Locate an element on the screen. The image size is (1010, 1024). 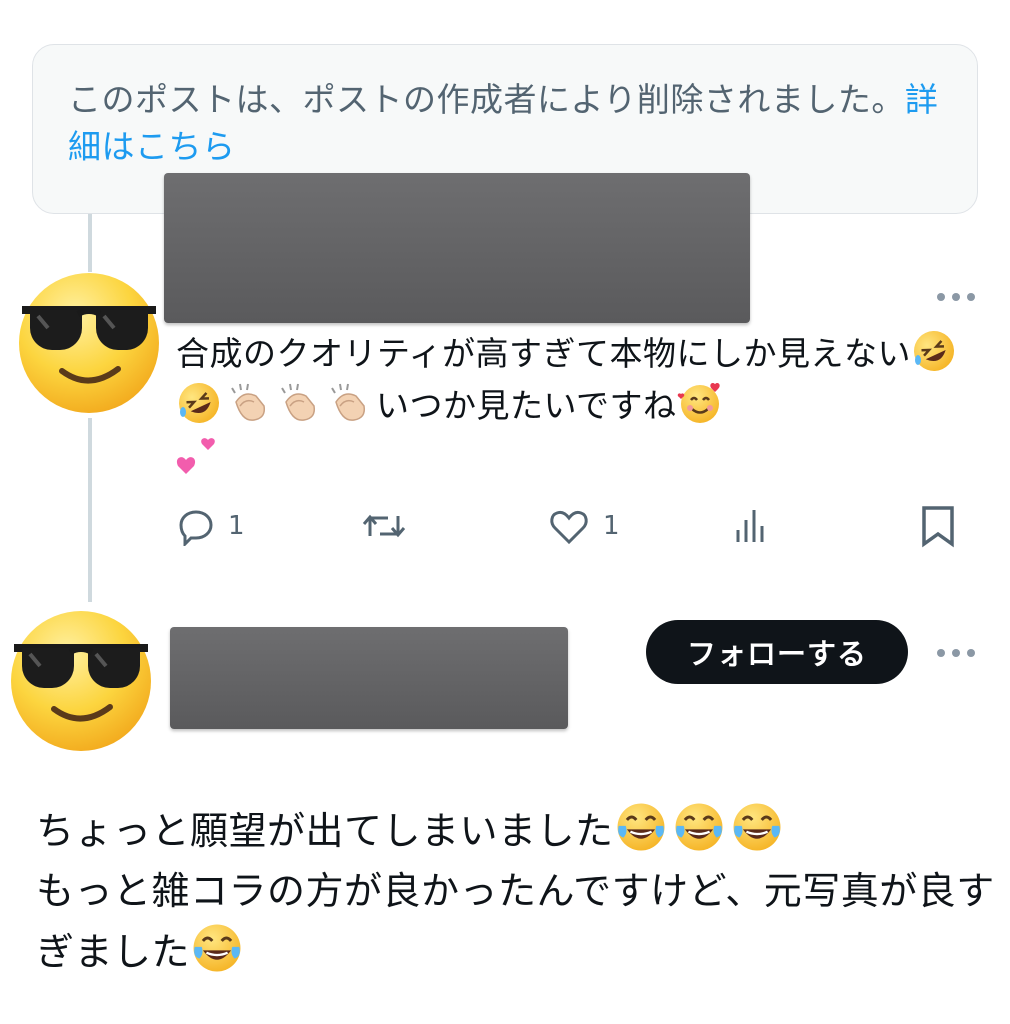
views-action-button is located at coordinates (752, 526).